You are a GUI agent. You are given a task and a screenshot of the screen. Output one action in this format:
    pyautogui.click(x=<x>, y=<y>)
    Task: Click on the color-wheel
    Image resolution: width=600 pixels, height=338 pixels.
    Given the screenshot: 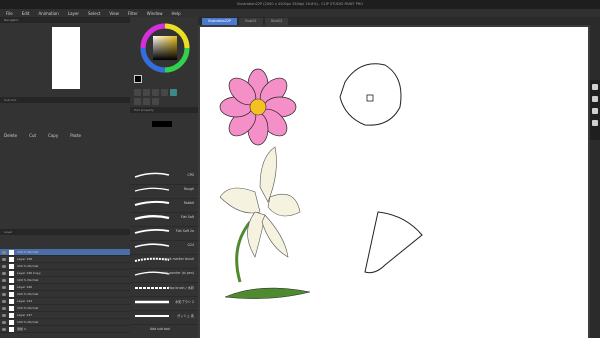 What is the action you would take?
    pyautogui.click(x=165, y=48)
    